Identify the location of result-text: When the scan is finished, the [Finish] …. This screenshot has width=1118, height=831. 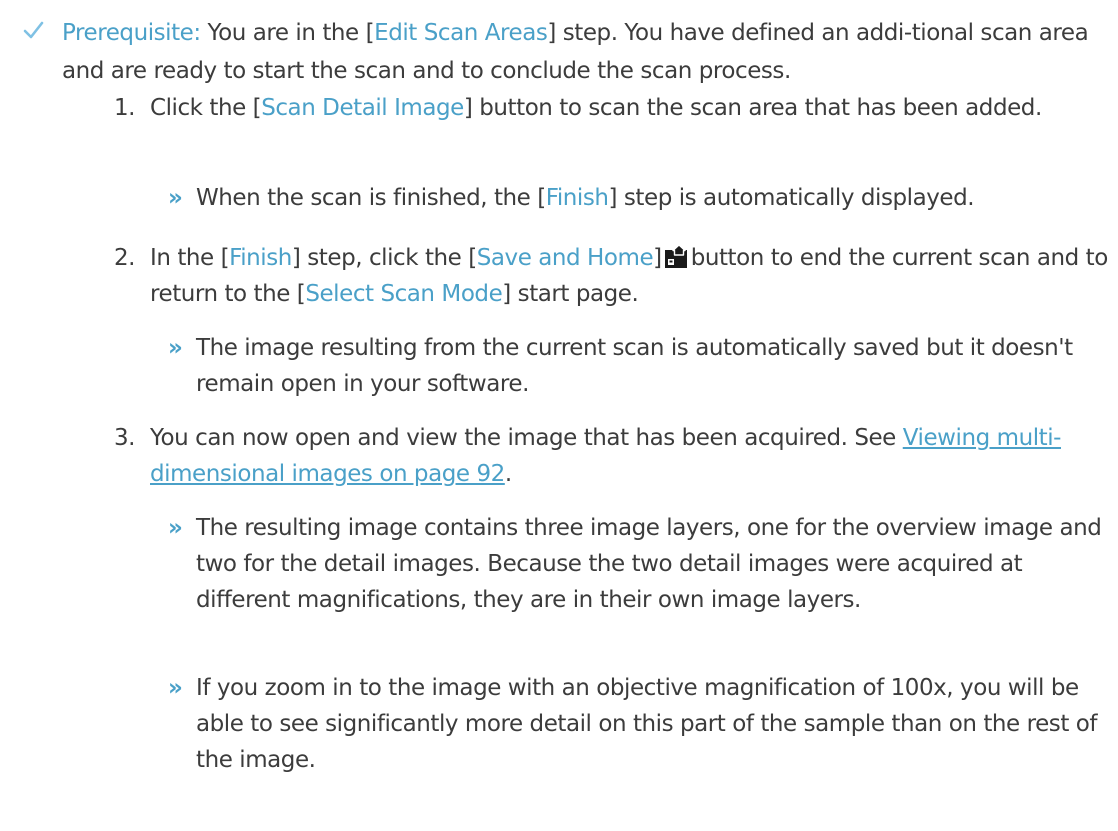
(654, 198).